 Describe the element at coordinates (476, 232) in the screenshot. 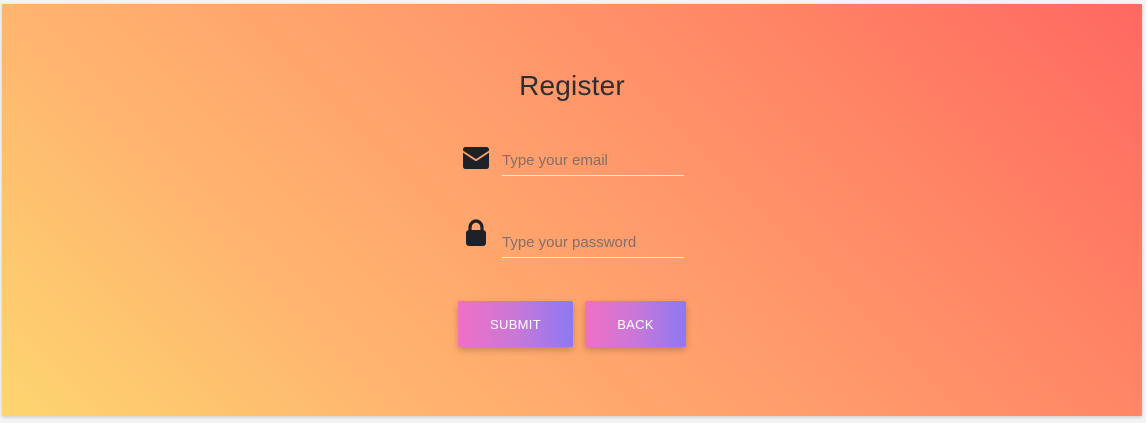

I see `lock-icon` at that location.